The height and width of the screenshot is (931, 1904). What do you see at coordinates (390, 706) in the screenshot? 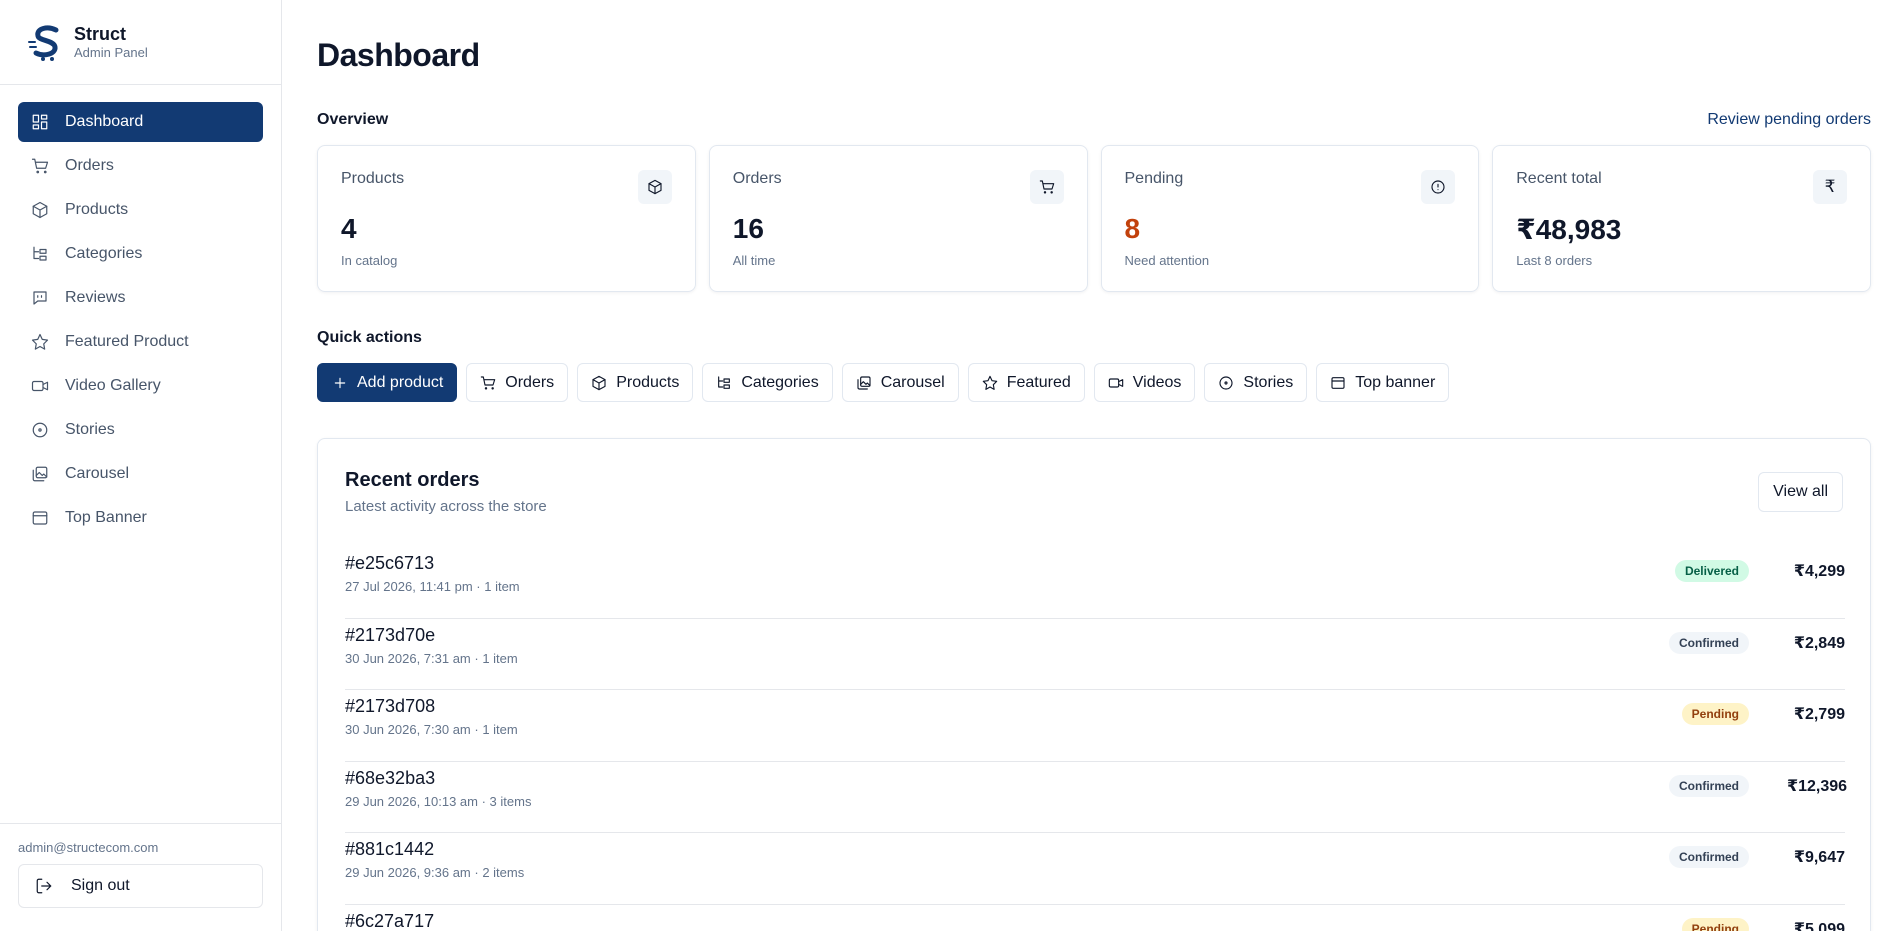
I see `order-id: #2173d708` at bounding box center [390, 706].